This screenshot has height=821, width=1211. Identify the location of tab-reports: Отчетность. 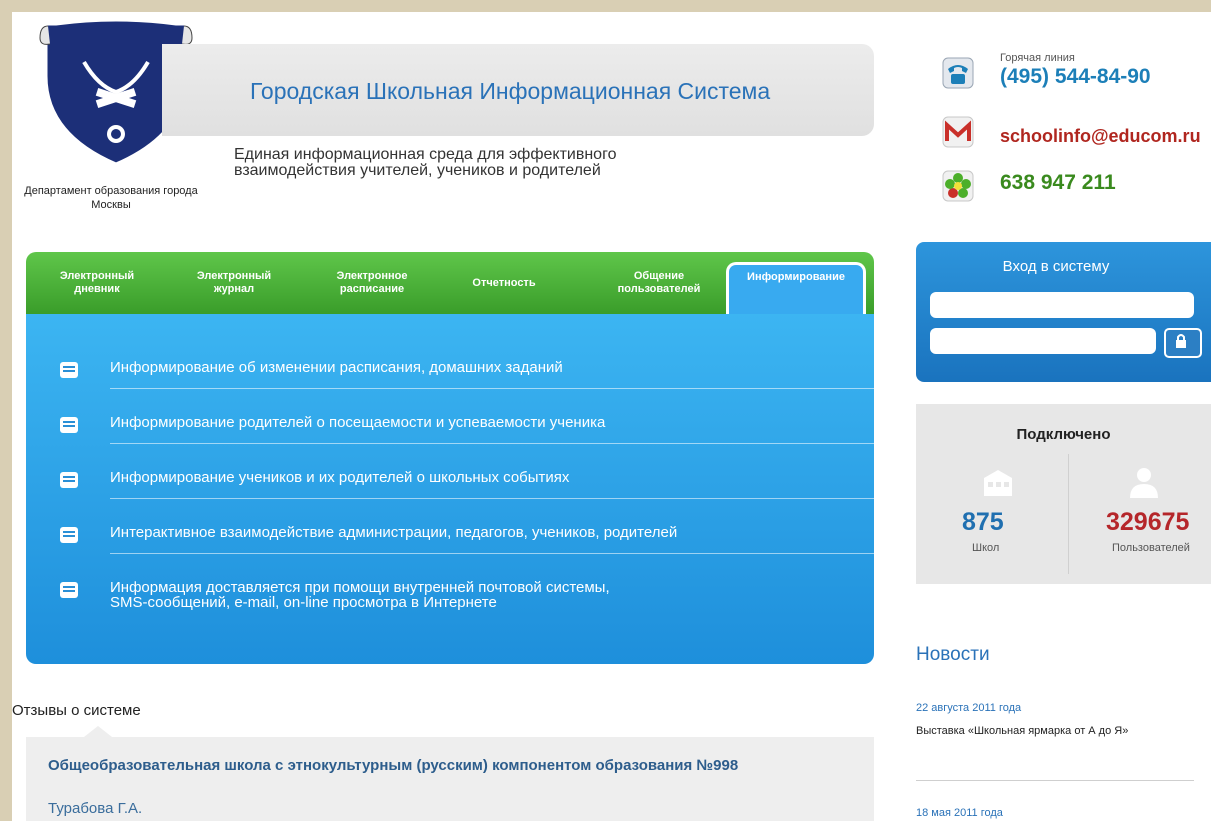
(504, 283).